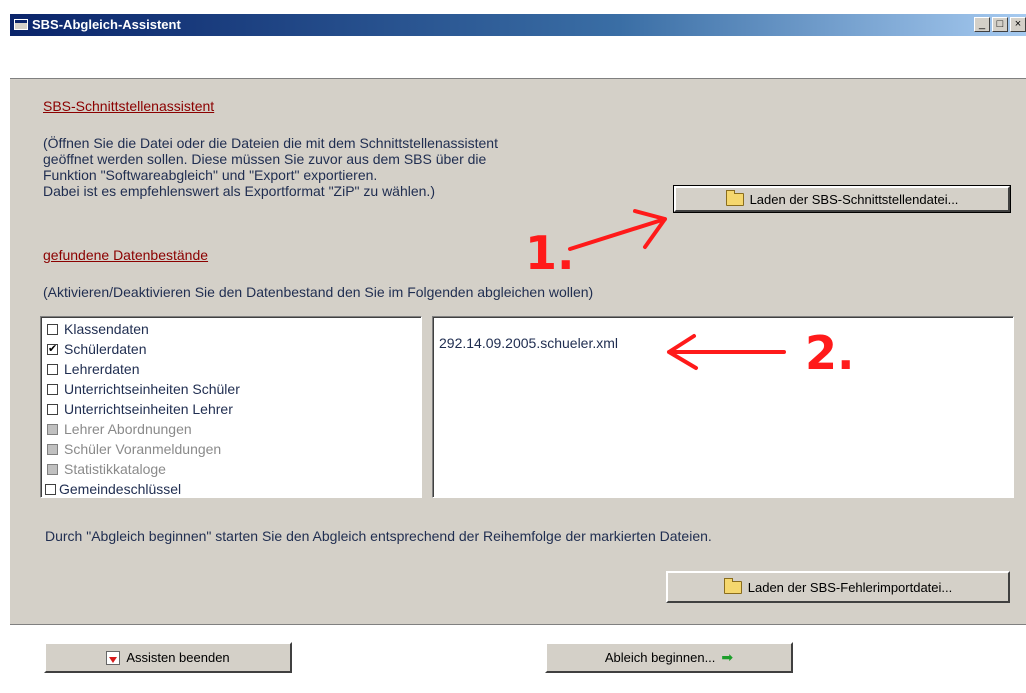  Describe the element at coordinates (727, 657) in the screenshot. I see `arrow-right-icon: ➡` at that location.